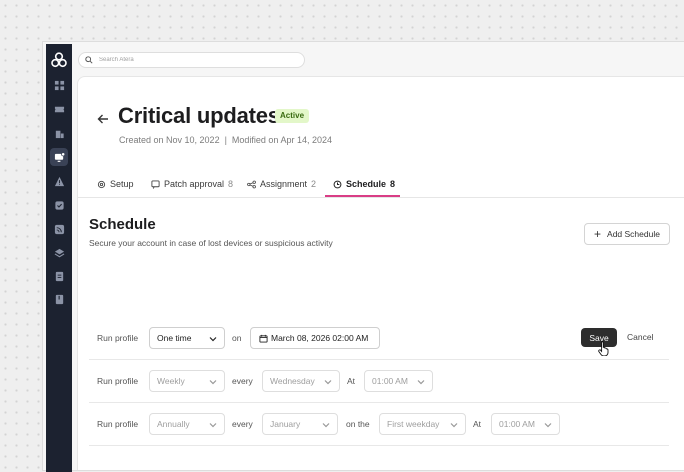 Image resolution: width=684 pixels, height=472 pixels. I want to click on tab-label: Schedule, so click(366, 184).